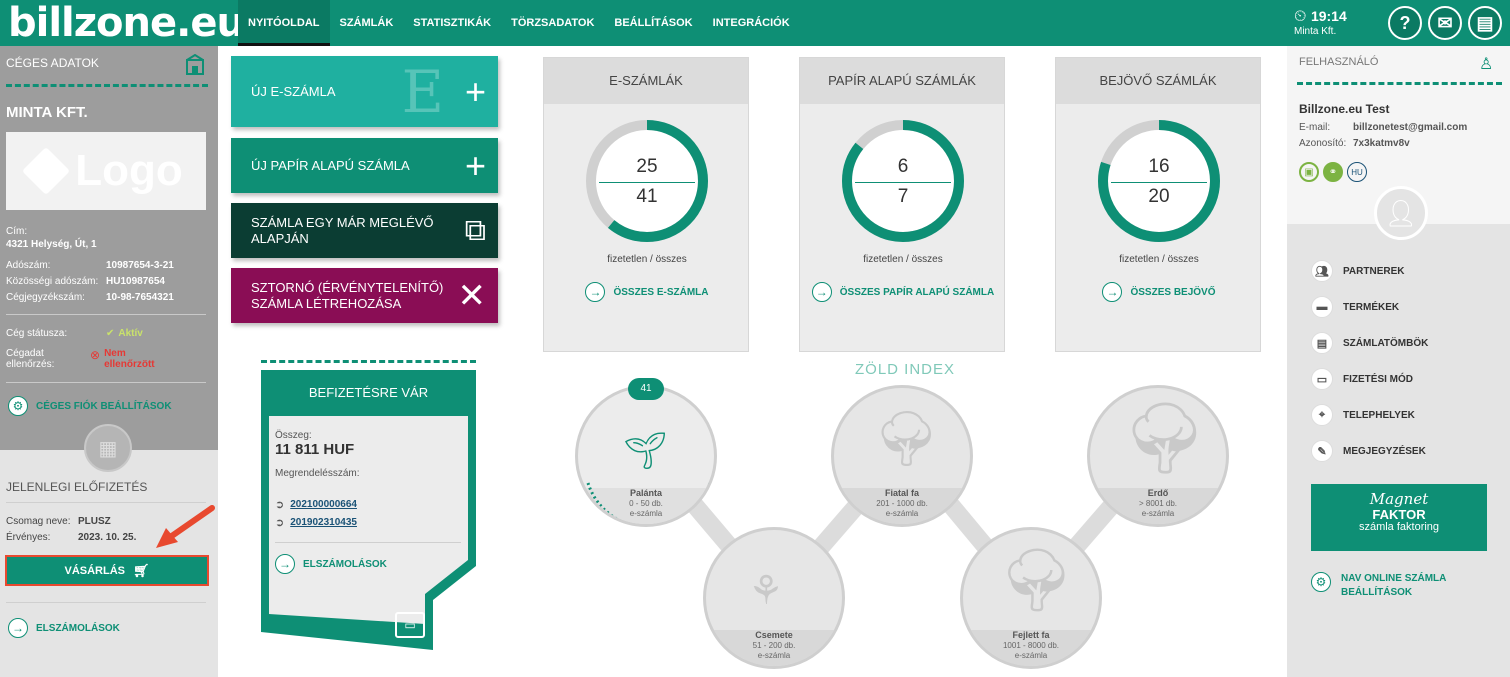  Describe the element at coordinates (104, 406) in the screenshot. I see `company-settings-label: CÉGES FIÓK BEÁLLÍTÁSOK` at that location.